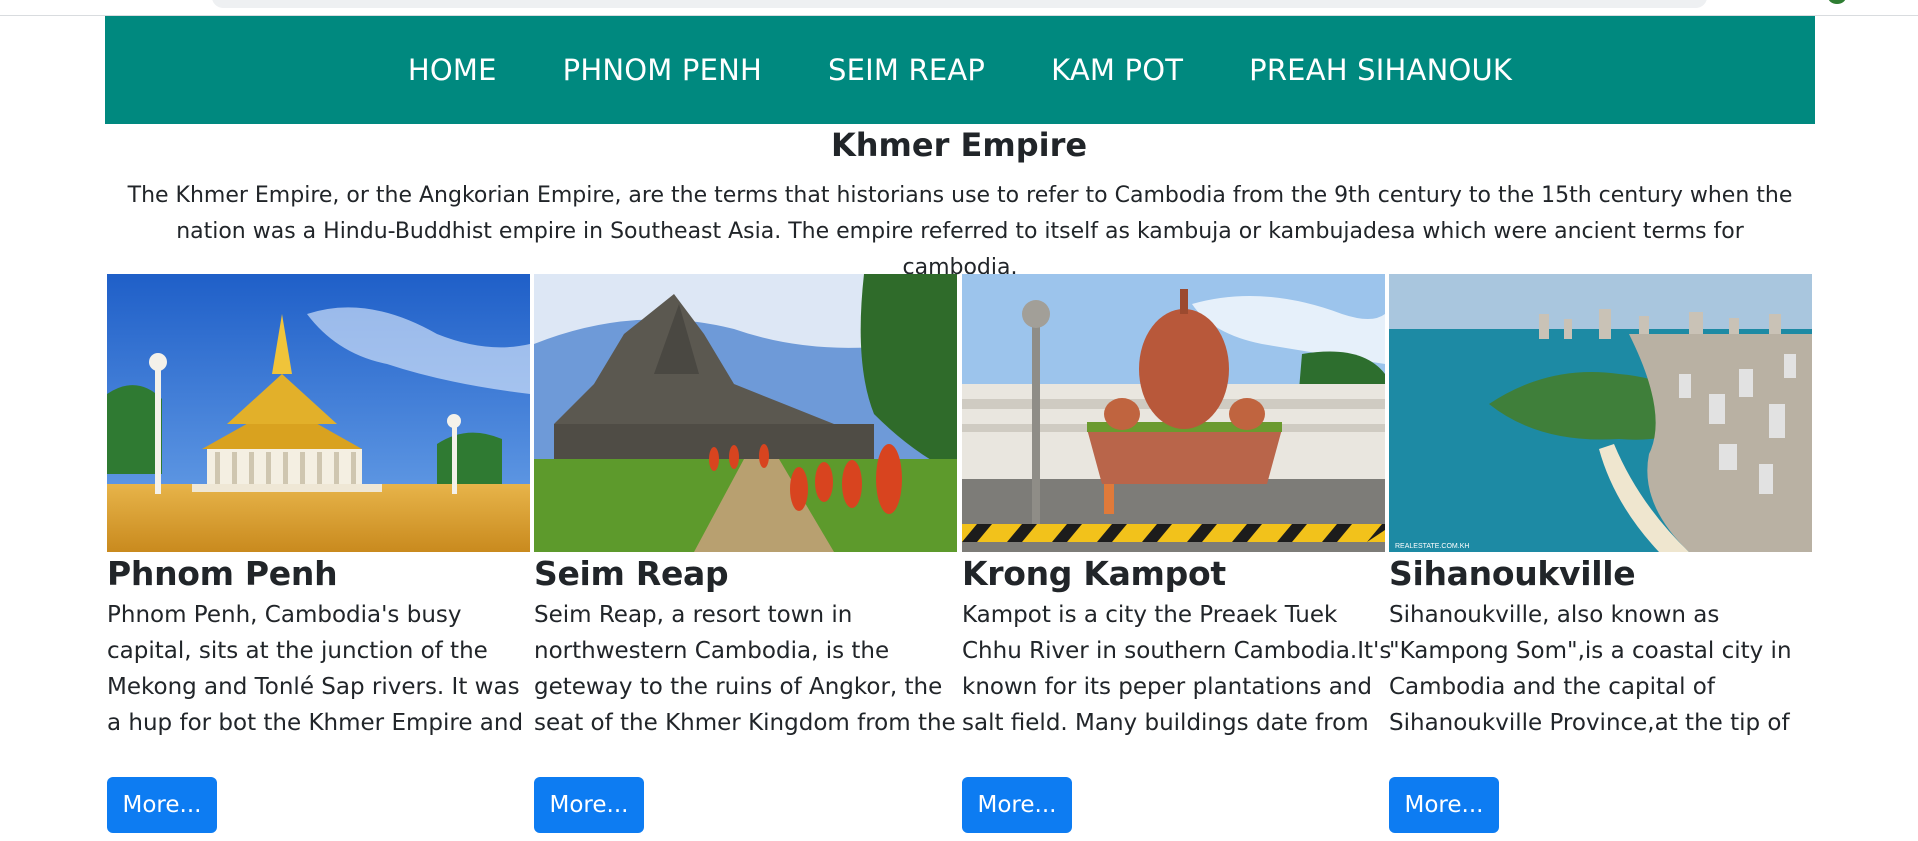  I want to click on card-title: Sihanoukville, so click(1512, 573).